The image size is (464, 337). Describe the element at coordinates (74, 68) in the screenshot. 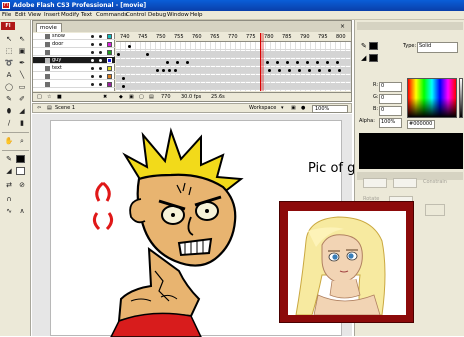

I see `layer-row: text` at that location.